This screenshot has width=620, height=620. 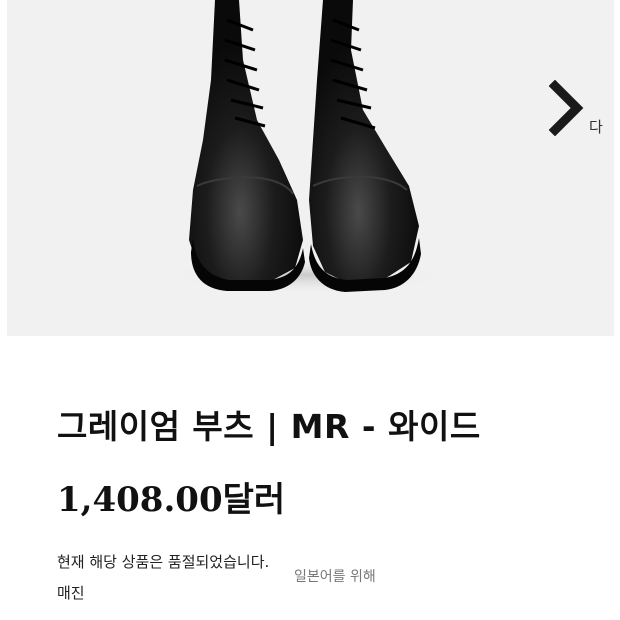 I want to click on sold-out-label: 매진, so click(x=71, y=593).